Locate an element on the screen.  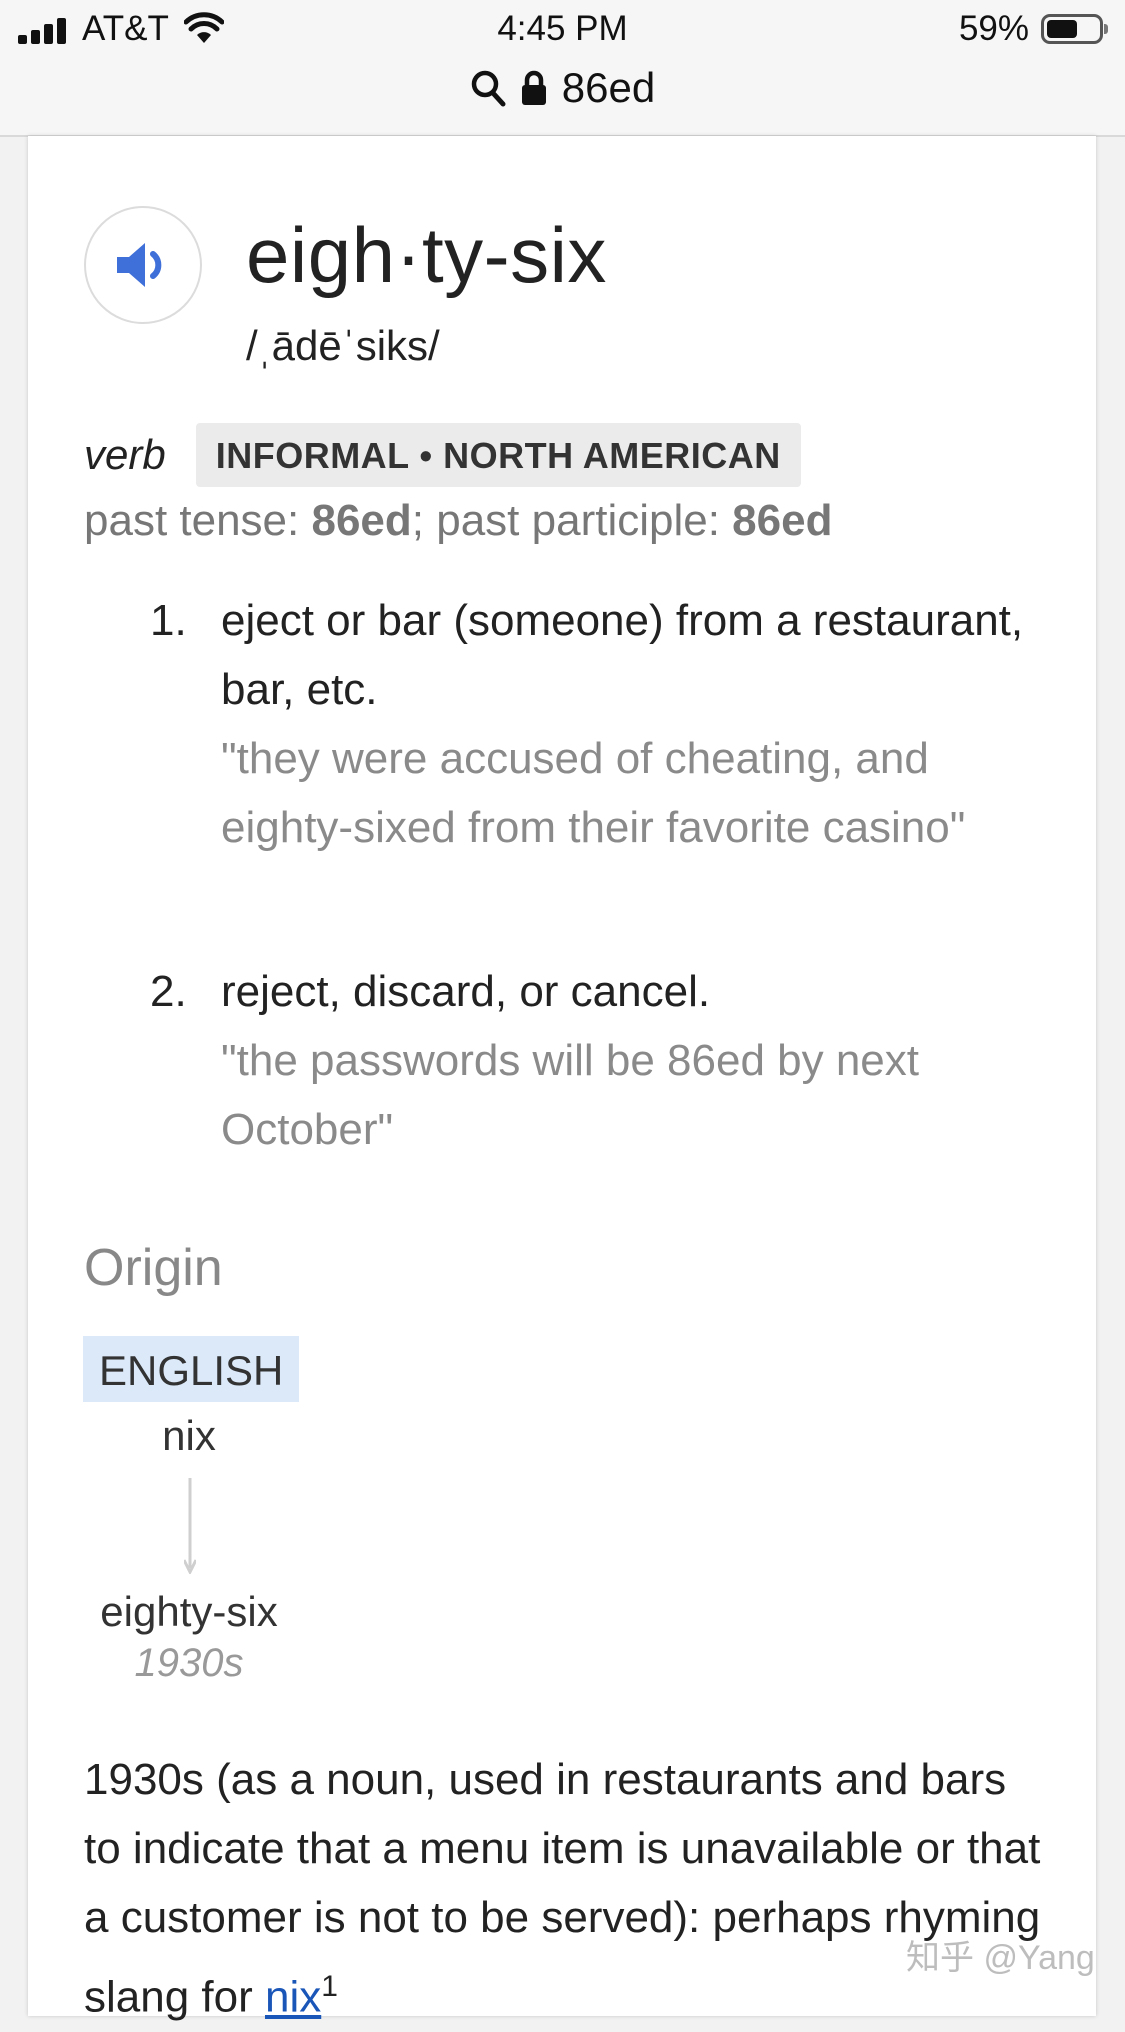
status-bar: AT&T 4:45 PM 59% is located at coordinates (562, 29).